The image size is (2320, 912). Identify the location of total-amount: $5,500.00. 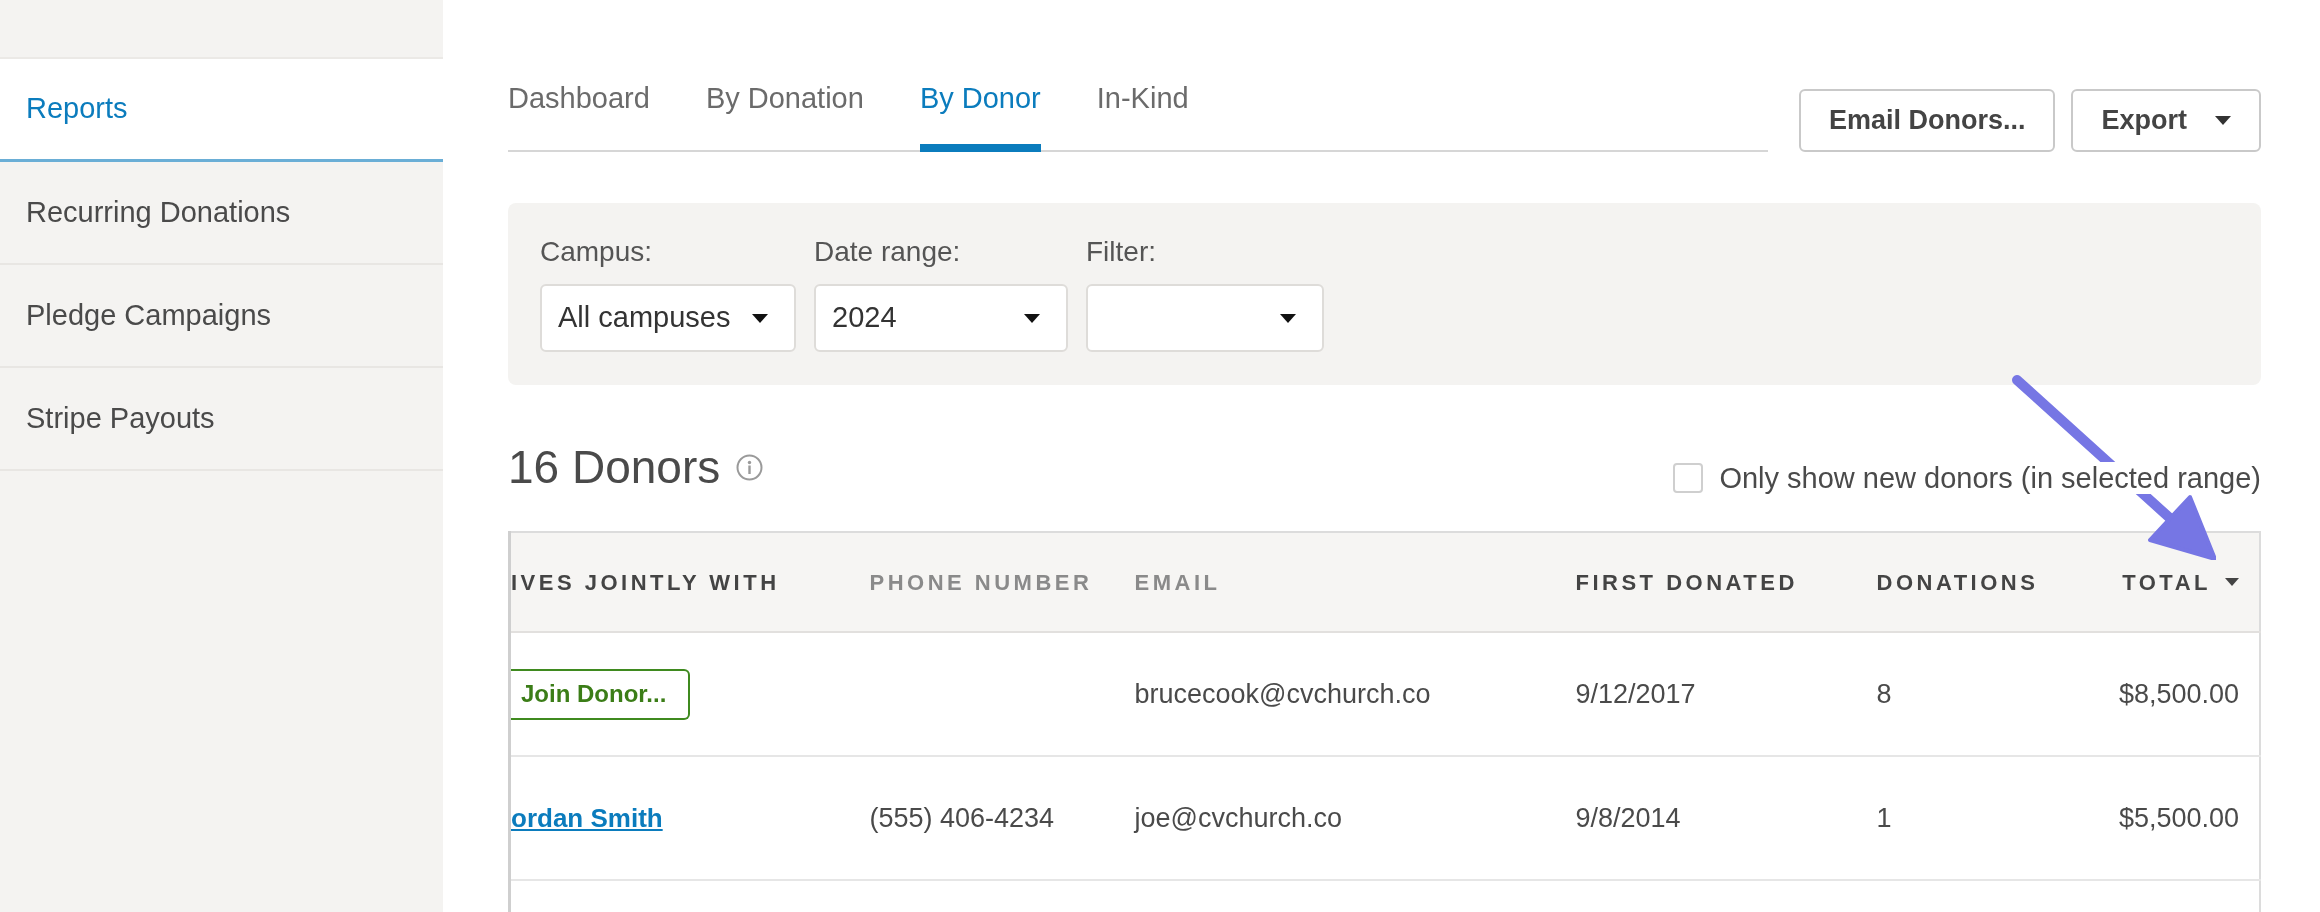
(2178, 817).